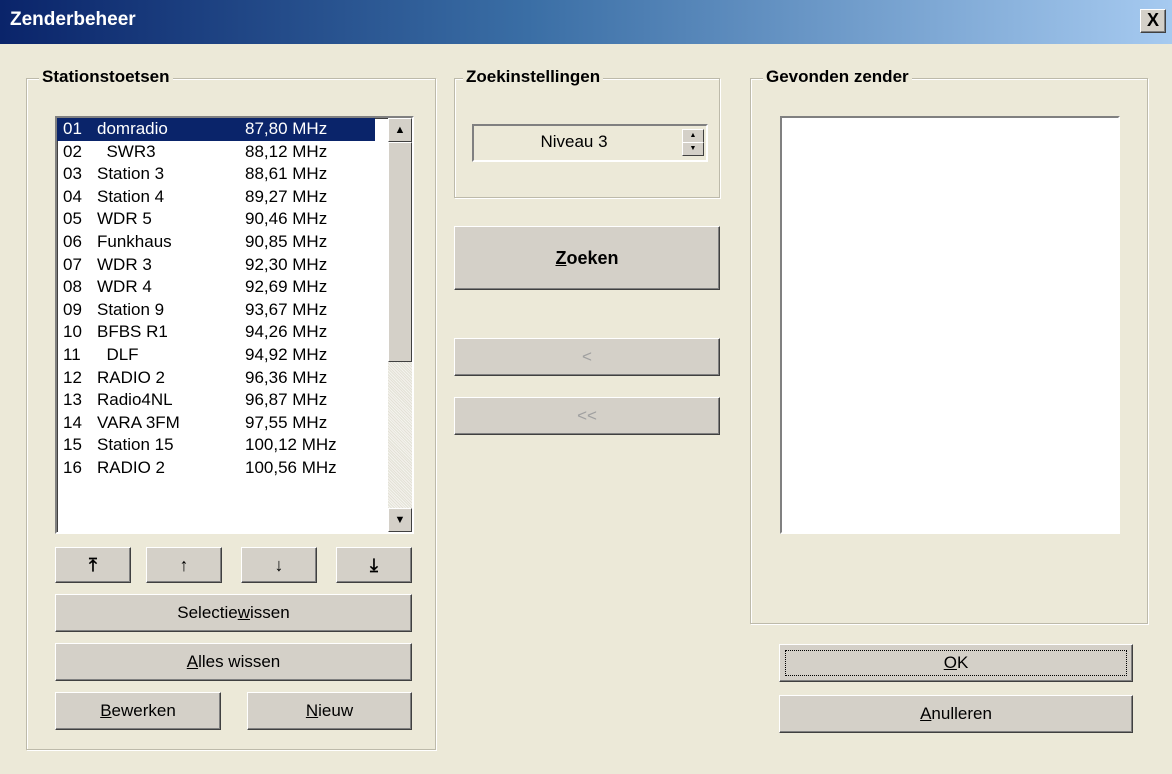 This screenshot has height=774, width=1172. I want to click on station-name: WDR 4, so click(124, 287).